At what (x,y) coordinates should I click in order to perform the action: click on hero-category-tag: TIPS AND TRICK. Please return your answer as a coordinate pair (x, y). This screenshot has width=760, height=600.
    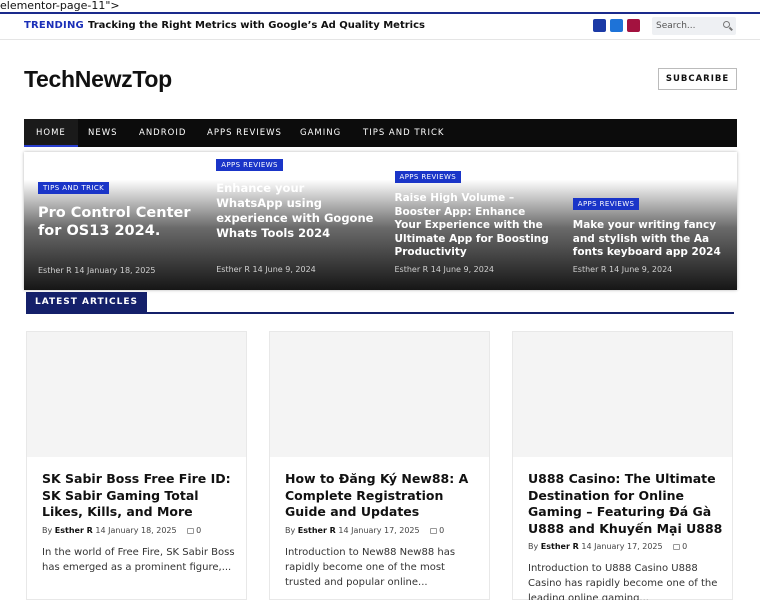
    Looking at the image, I should click on (74, 188).